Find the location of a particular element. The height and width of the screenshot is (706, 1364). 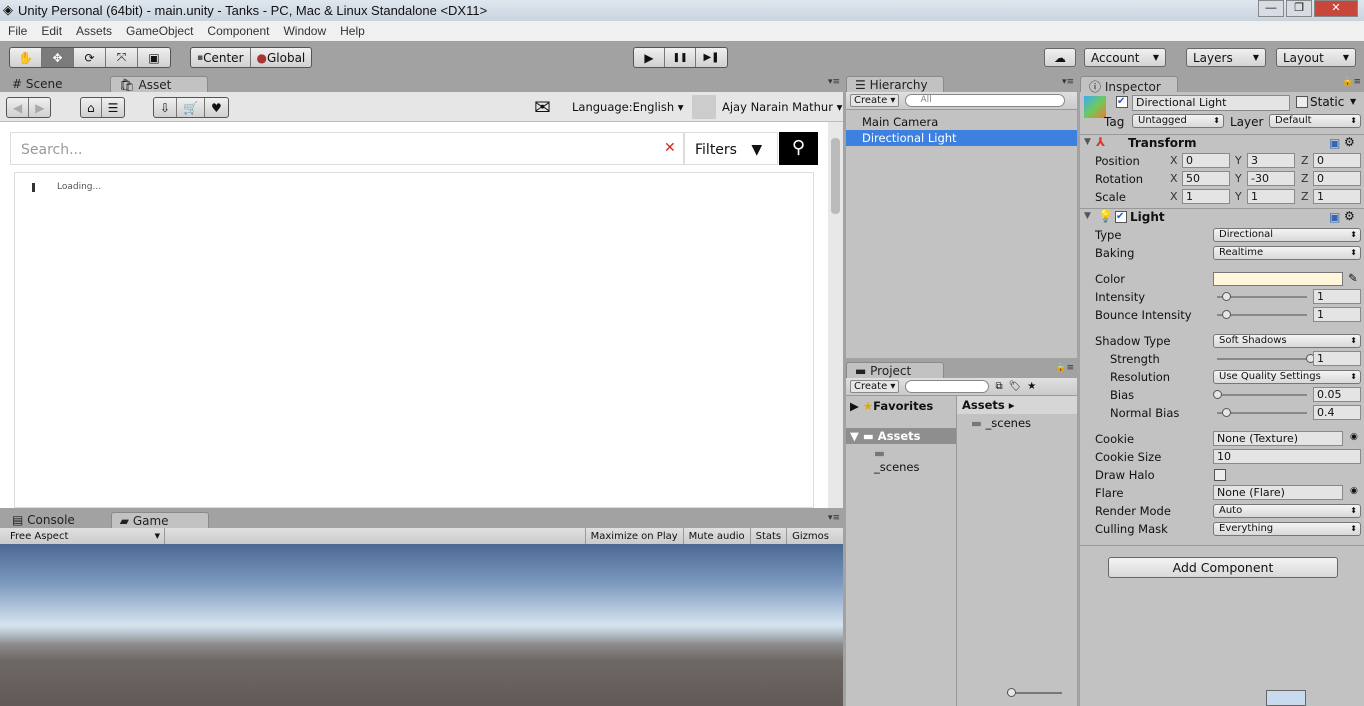

tag-dropdown: Untagged is located at coordinates (1178, 121).